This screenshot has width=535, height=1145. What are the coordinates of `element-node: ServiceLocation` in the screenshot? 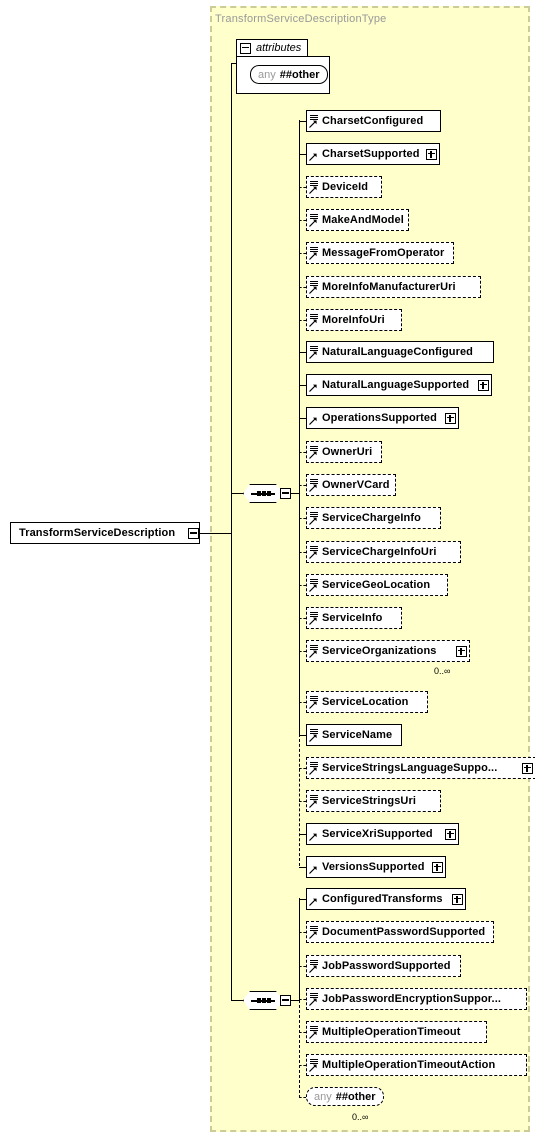 It's located at (368, 703).